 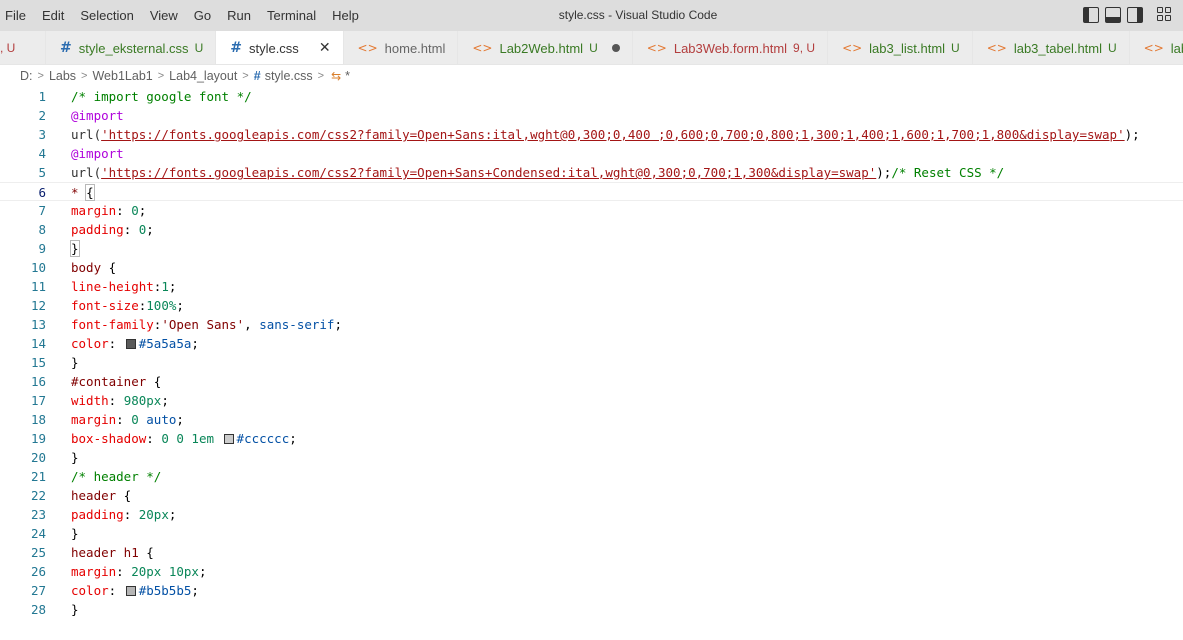 I want to click on tab-lab3web-form-html: <> Lab3Web.form.html 9, U, so click(x=730, y=47).